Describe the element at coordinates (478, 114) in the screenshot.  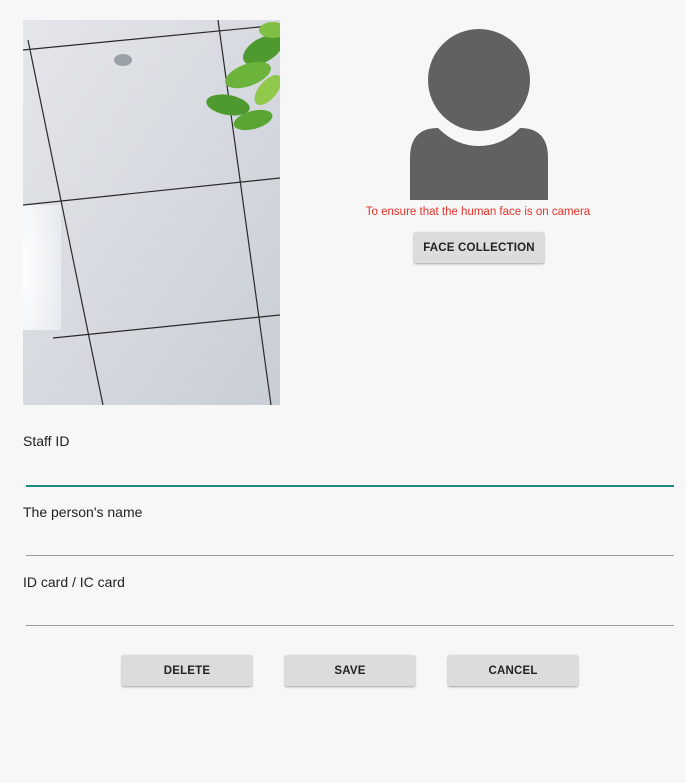
I see `person-silhouette-icon` at that location.